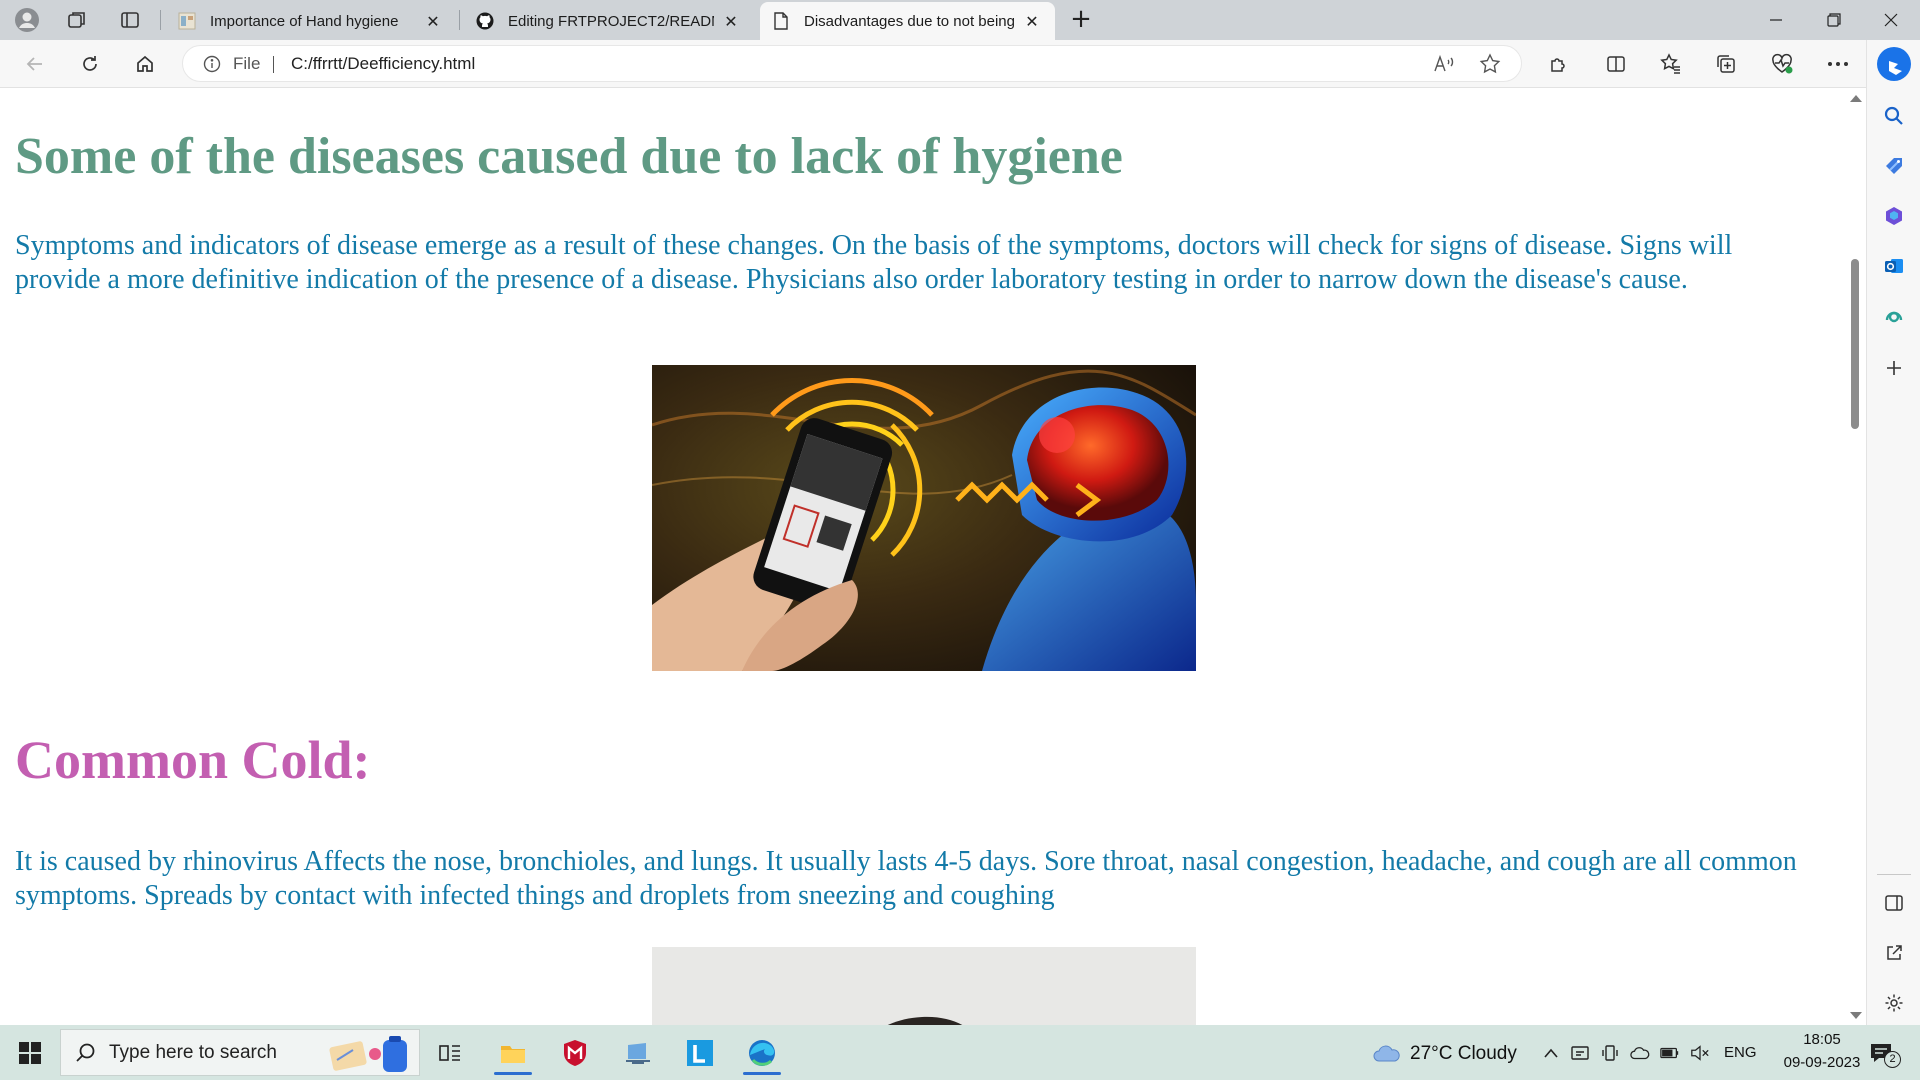  I want to click on restore-button, so click(1834, 20).